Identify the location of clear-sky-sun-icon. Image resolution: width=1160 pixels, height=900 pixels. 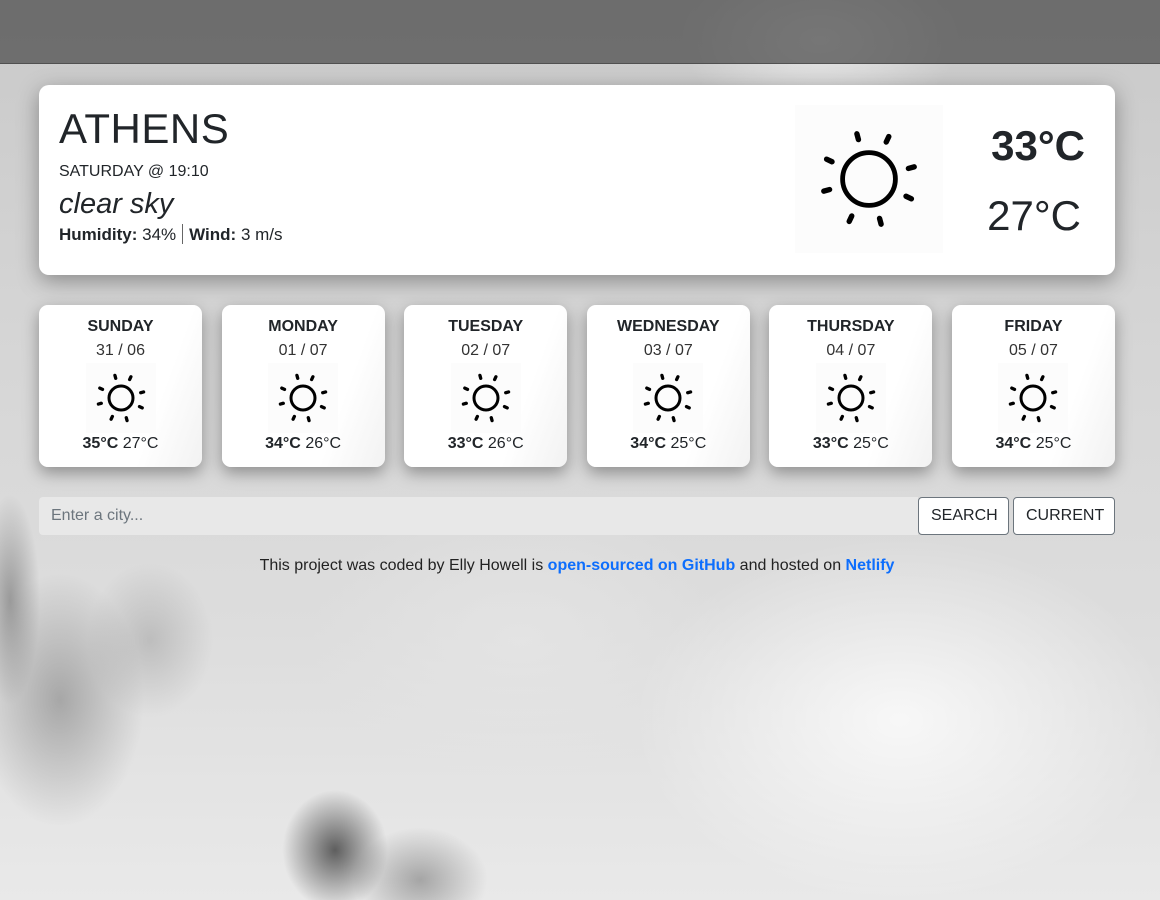
(869, 179).